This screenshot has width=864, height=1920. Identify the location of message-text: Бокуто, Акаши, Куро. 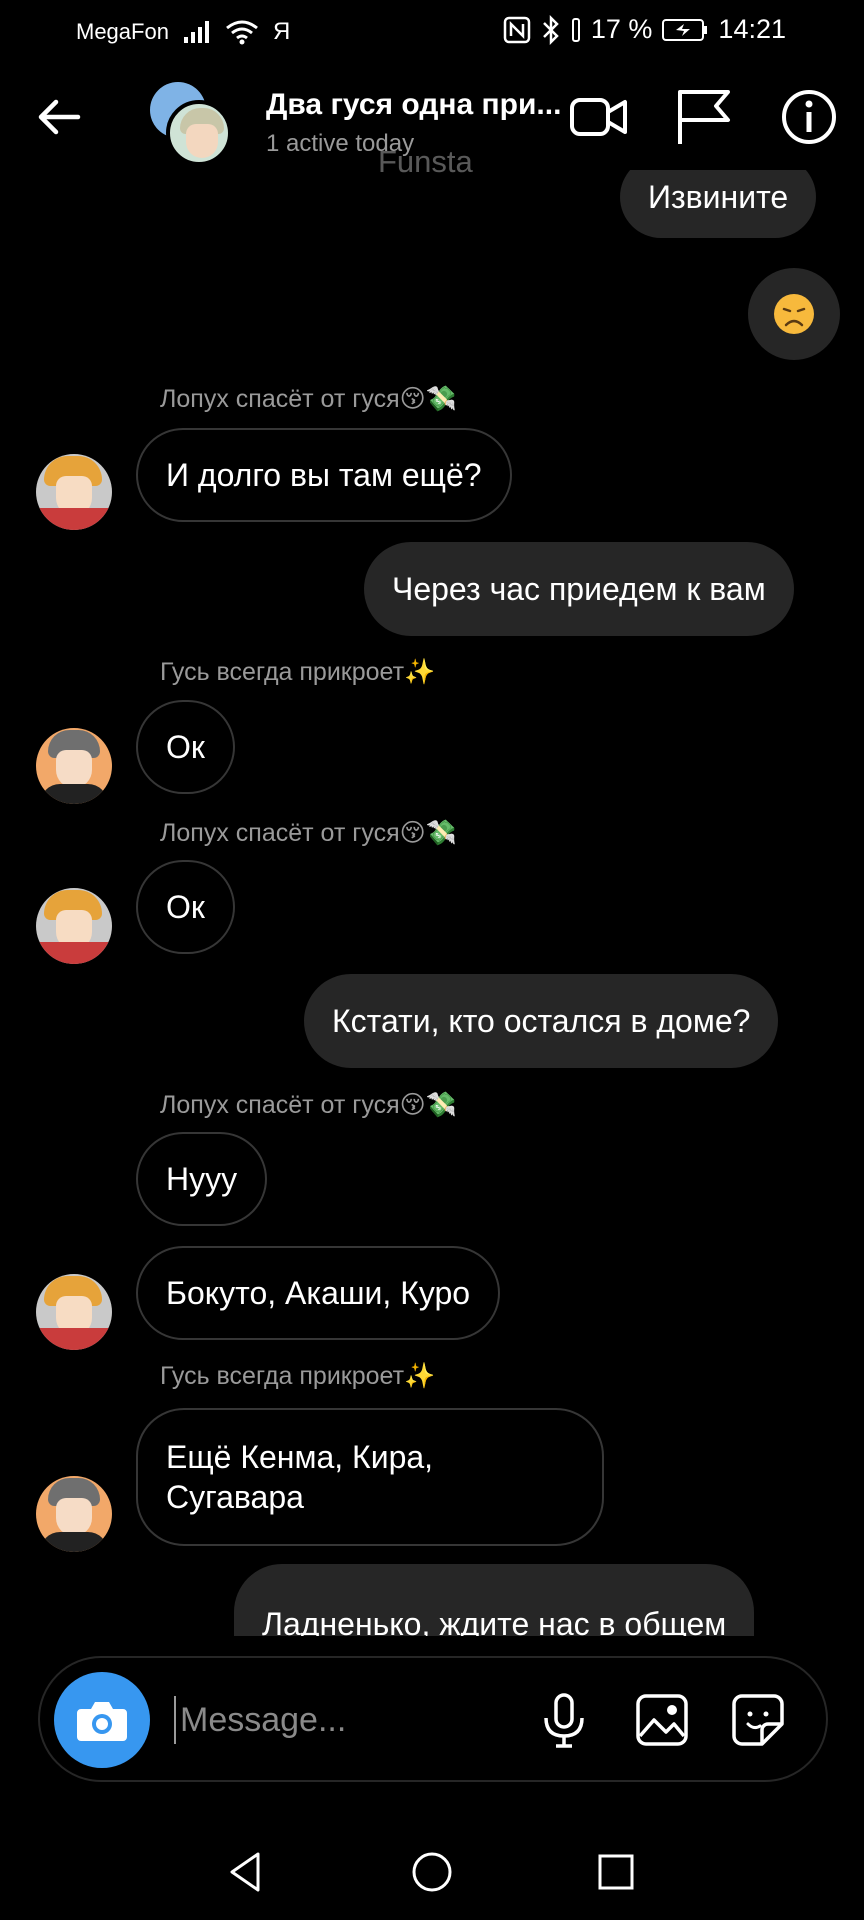
(318, 1293).